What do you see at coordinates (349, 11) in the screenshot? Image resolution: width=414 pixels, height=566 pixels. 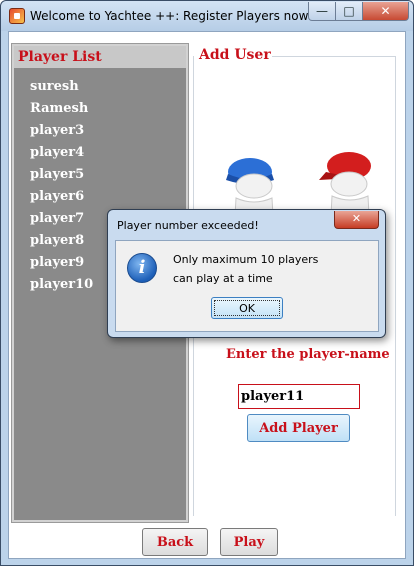 I see `maximize-button: □` at bounding box center [349, 11].